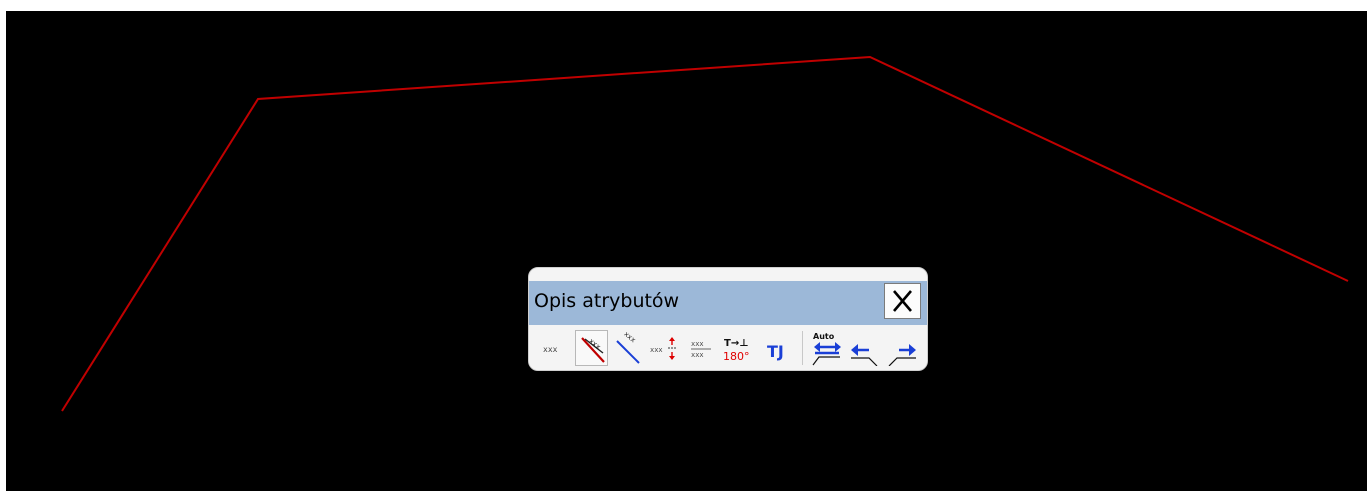  I want to click on text-stacked-icon: xxx xxx, so click(701, 349).